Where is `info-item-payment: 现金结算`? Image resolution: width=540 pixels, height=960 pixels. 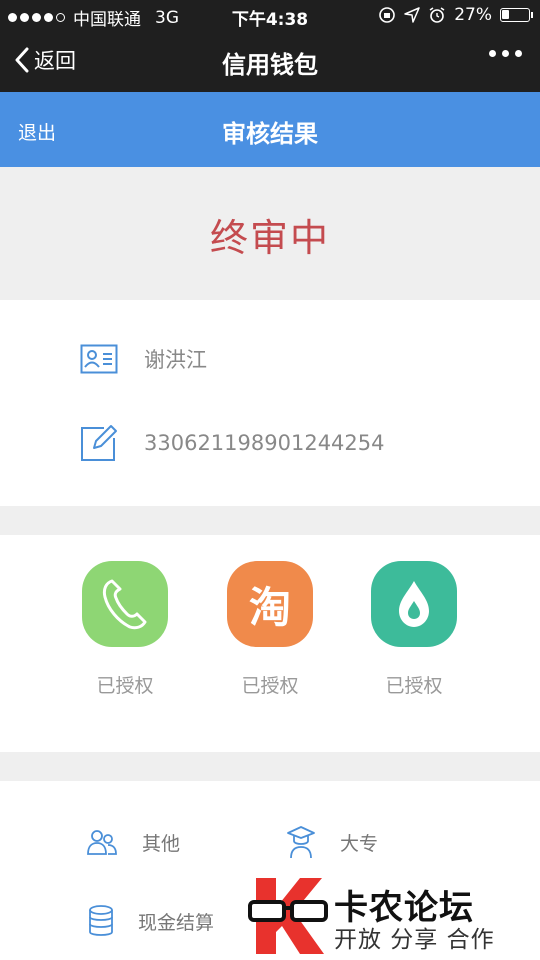 info-item-payment: 现金结算 is located at coordinates (151, 921).